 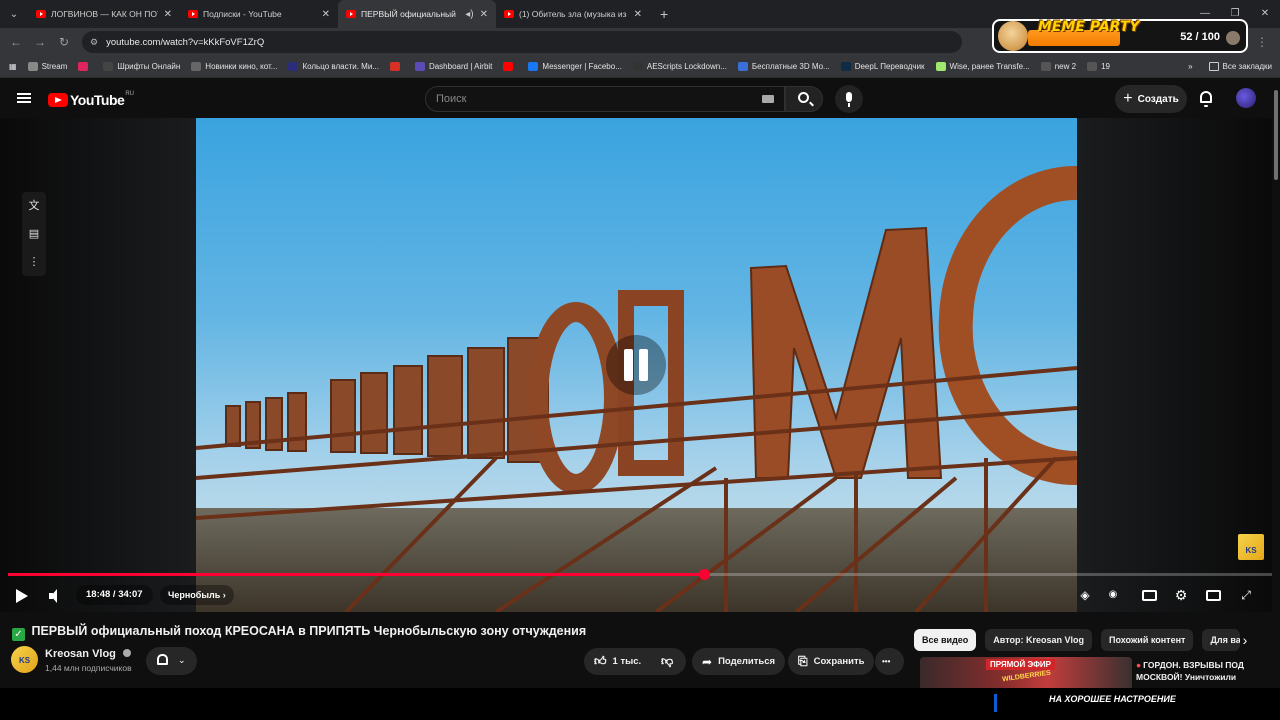 What do you see at coordinates (34, 262) in the screenshot?
I see `more-vertical-icon: ⋮` at bounding box center [34, 262].